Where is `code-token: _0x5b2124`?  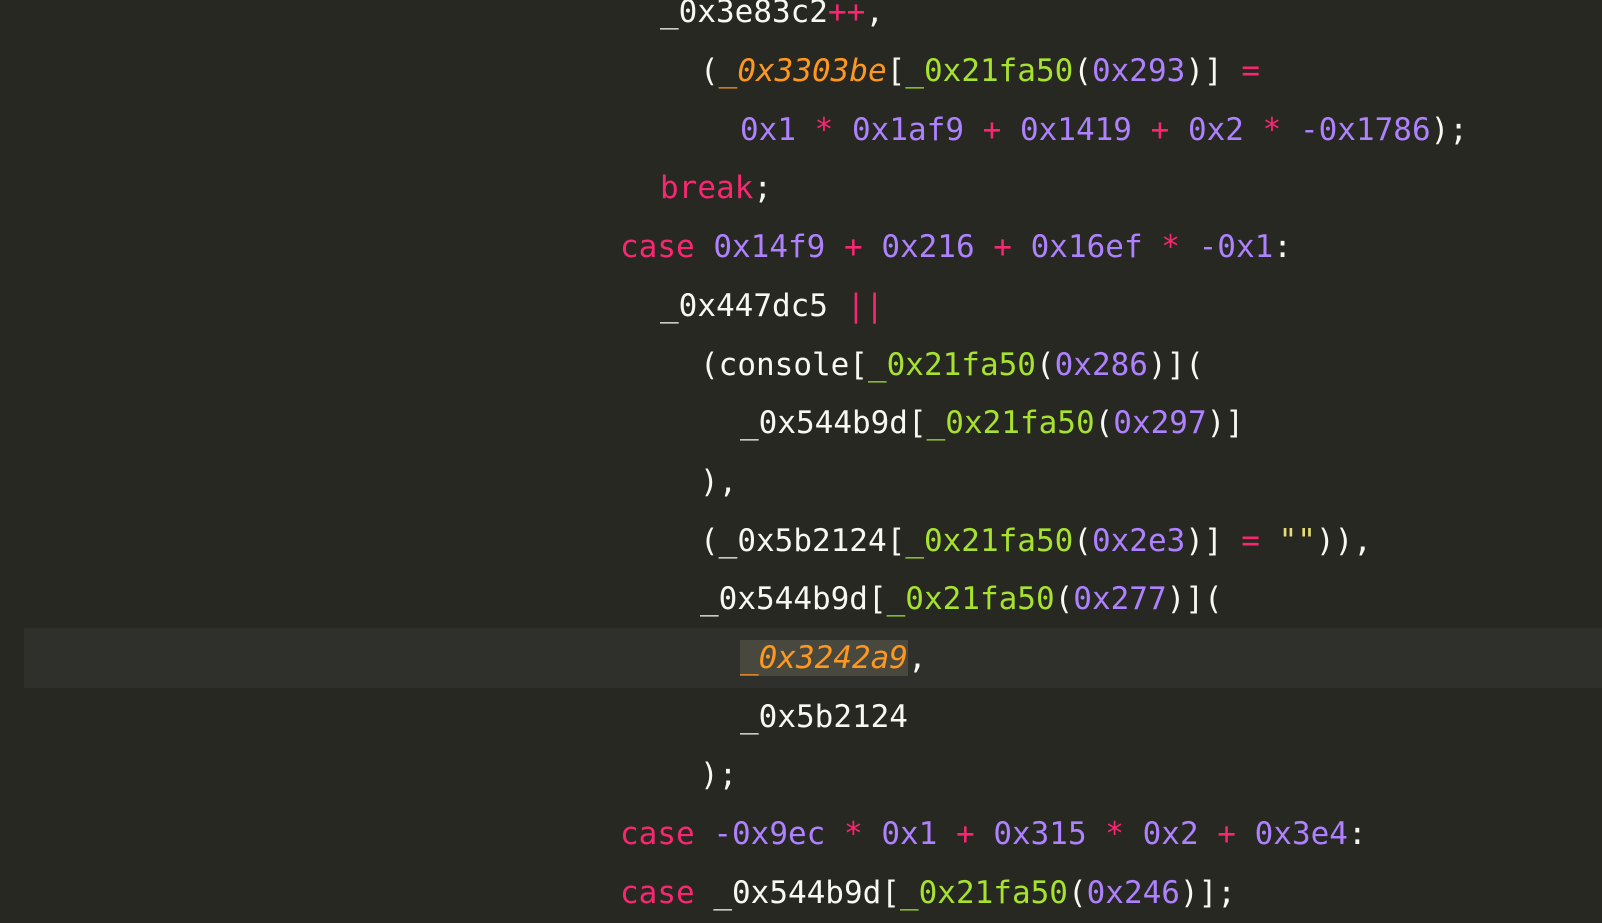 code-token: _0x5b2124 is located at coordinates (824, 717).